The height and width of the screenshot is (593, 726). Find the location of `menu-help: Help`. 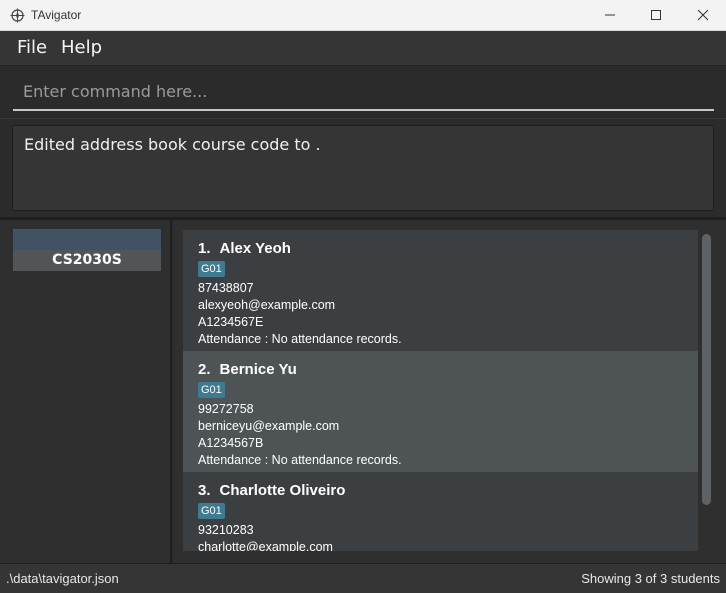

menu-help: Help is located at coordinates (81, 47).